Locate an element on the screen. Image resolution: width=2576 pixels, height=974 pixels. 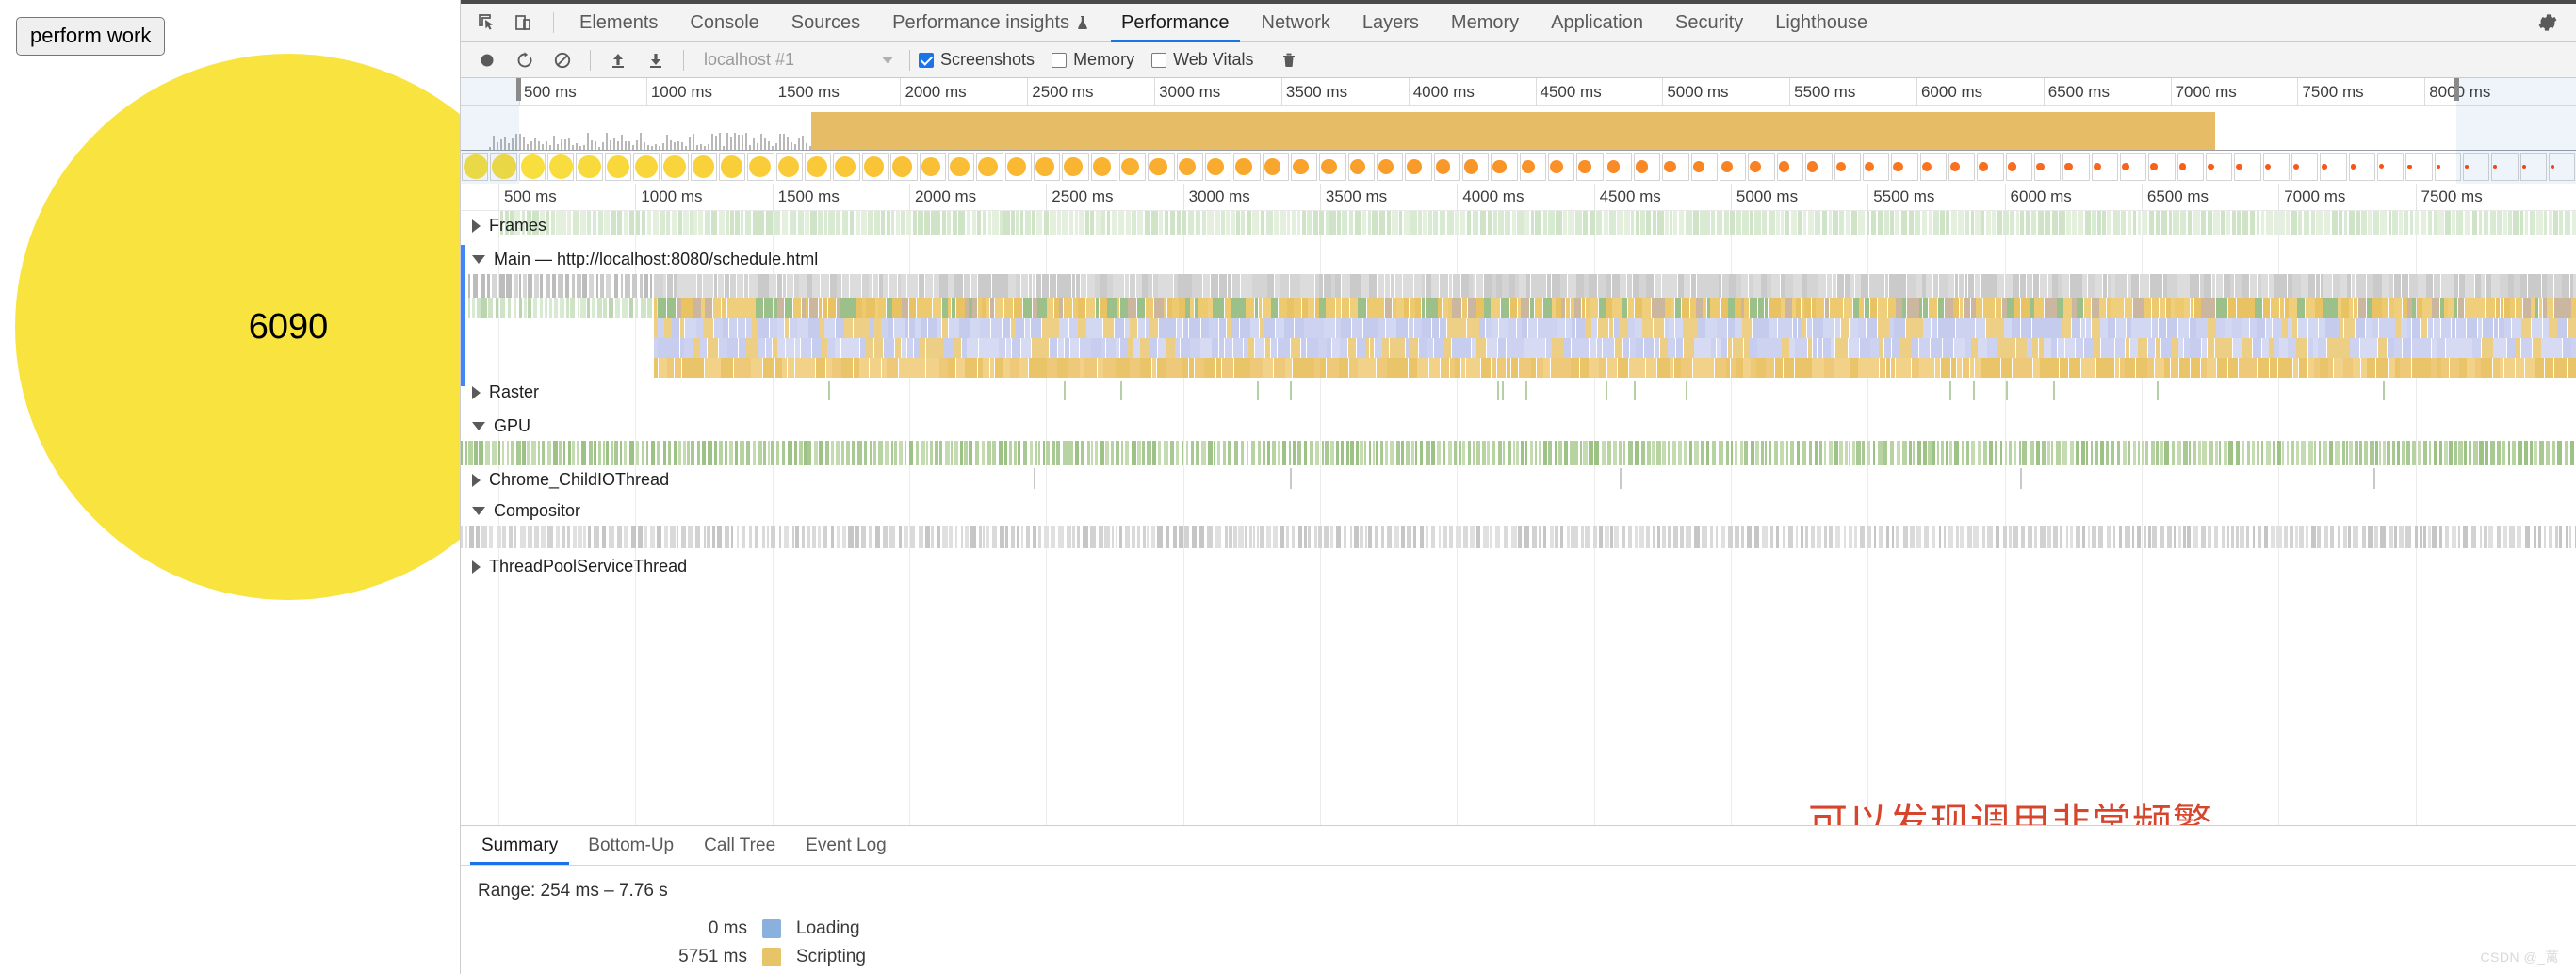
tab-layers: Layers is located at coordinates (1390, 23).